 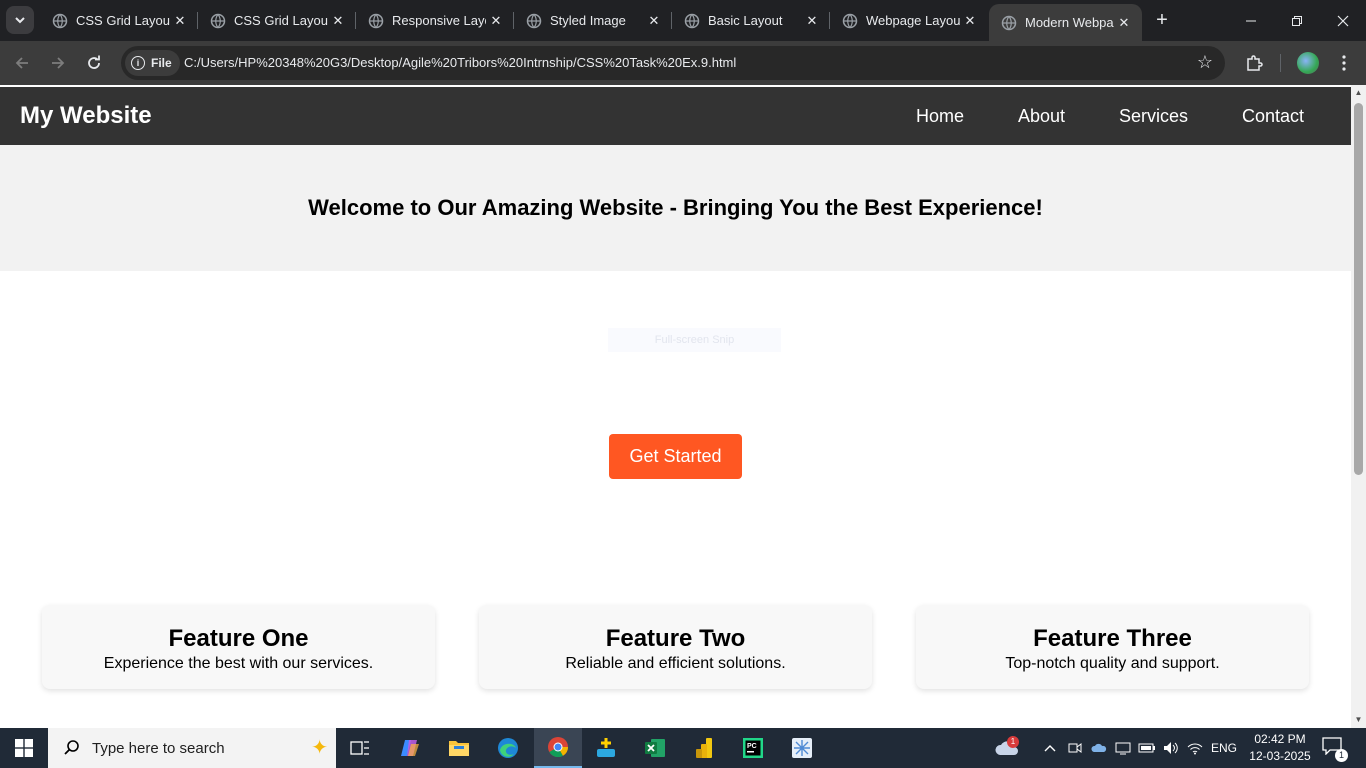 I want to click on tab: Styled Image ✕, so click(x=593, y=20).